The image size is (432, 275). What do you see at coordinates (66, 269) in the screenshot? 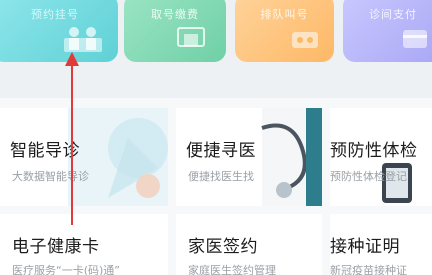
I see `service-subtitle: 医疗服务“一卡(码)通”` at bounding box center [66, 269].